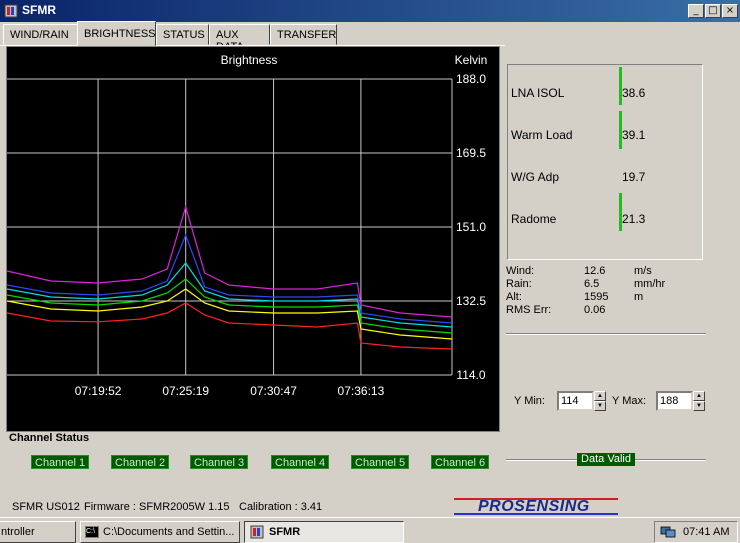 This screenshot has width=740, height=543. I want to click on met-value: 12.6, so click(595, 271).